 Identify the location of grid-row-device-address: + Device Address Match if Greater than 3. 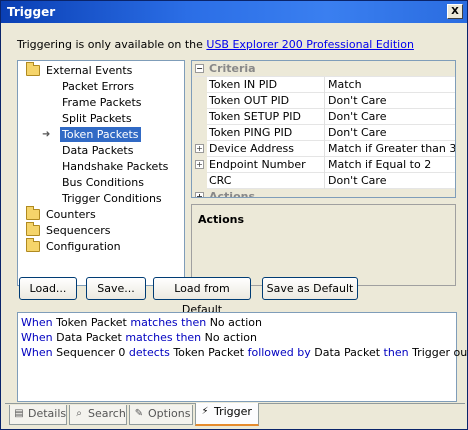
(323, 149).